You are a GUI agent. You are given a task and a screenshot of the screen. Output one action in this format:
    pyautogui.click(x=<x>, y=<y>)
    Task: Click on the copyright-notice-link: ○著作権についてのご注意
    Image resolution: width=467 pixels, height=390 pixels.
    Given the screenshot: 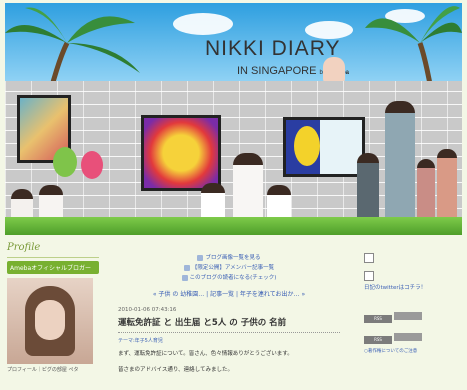 What is the action you would take?
    pyautogui.click(x=412, y=351)
    